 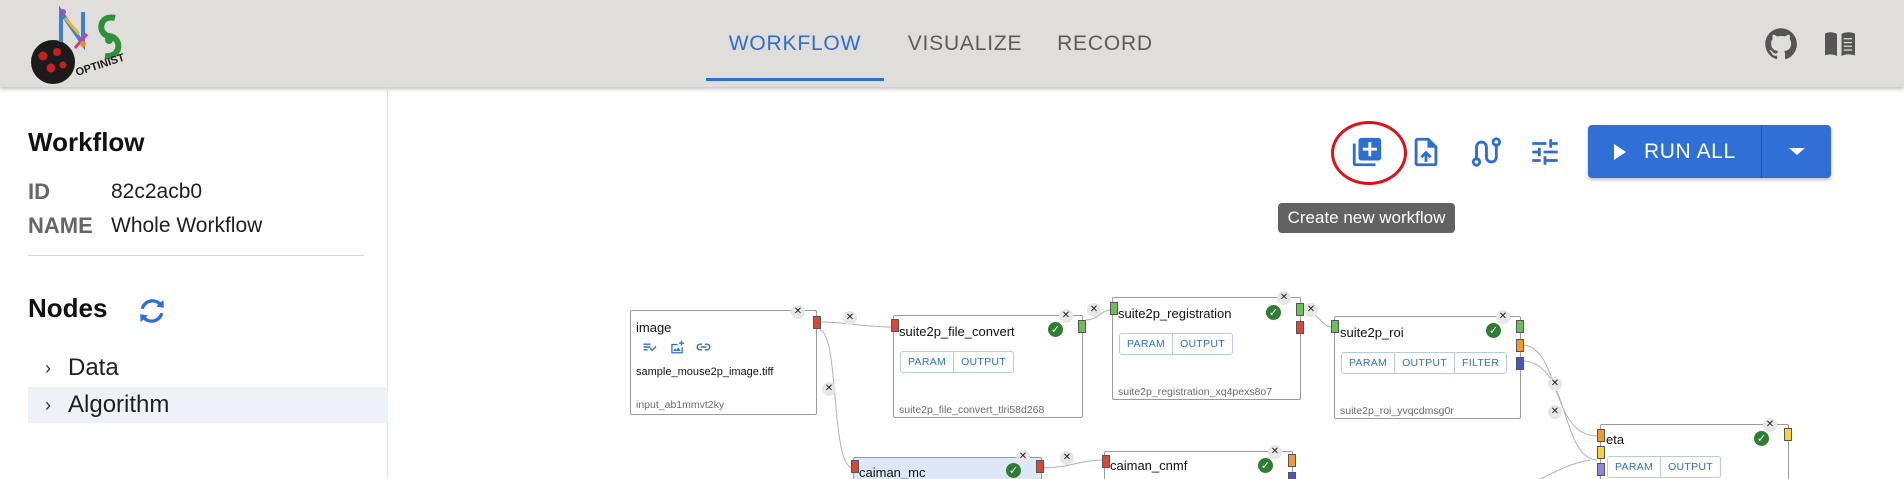 What do you see at coordinates (892, 472) in the screenshot?
I see `node-title: caiman_mc` at bounding box center [892, 472].